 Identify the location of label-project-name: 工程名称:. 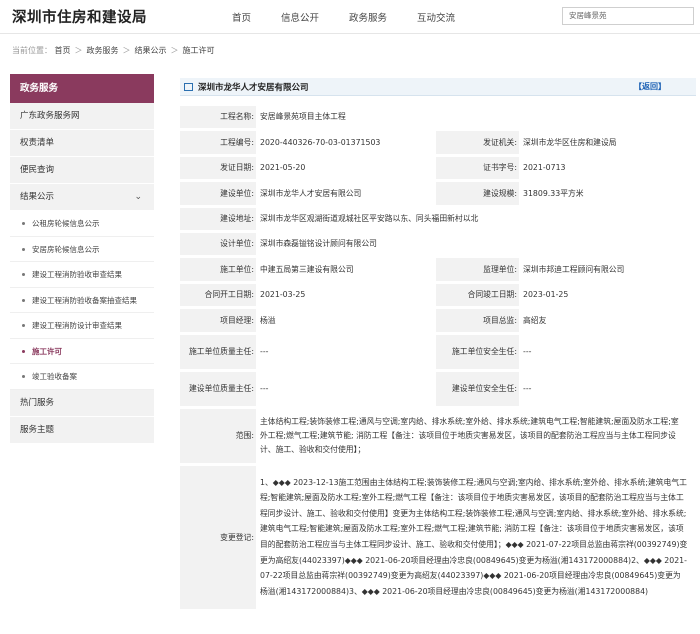
(218, 118).